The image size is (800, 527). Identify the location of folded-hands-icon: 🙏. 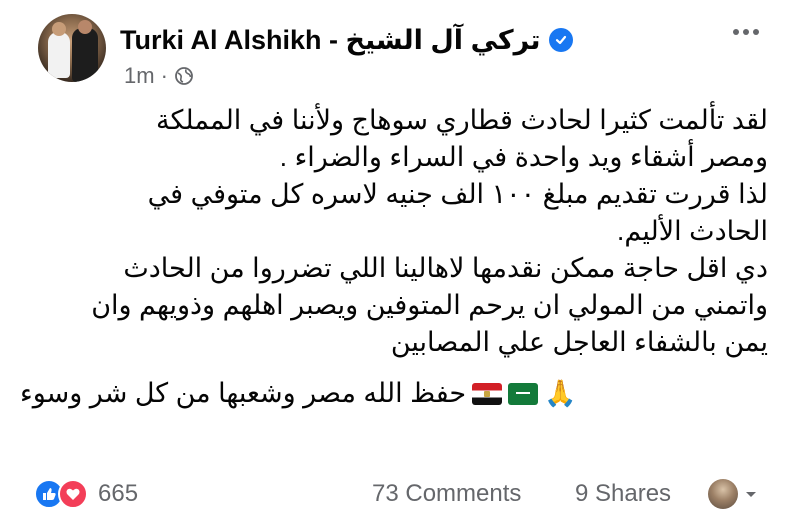
(560, 393).